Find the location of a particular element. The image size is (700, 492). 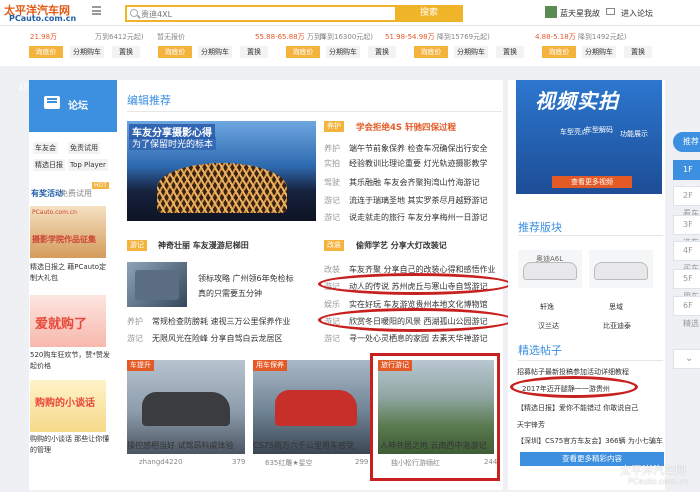

article-link: 其乐融融 车友会齐聚狗湾山竹海游记 is located at coordinates (414, 182).